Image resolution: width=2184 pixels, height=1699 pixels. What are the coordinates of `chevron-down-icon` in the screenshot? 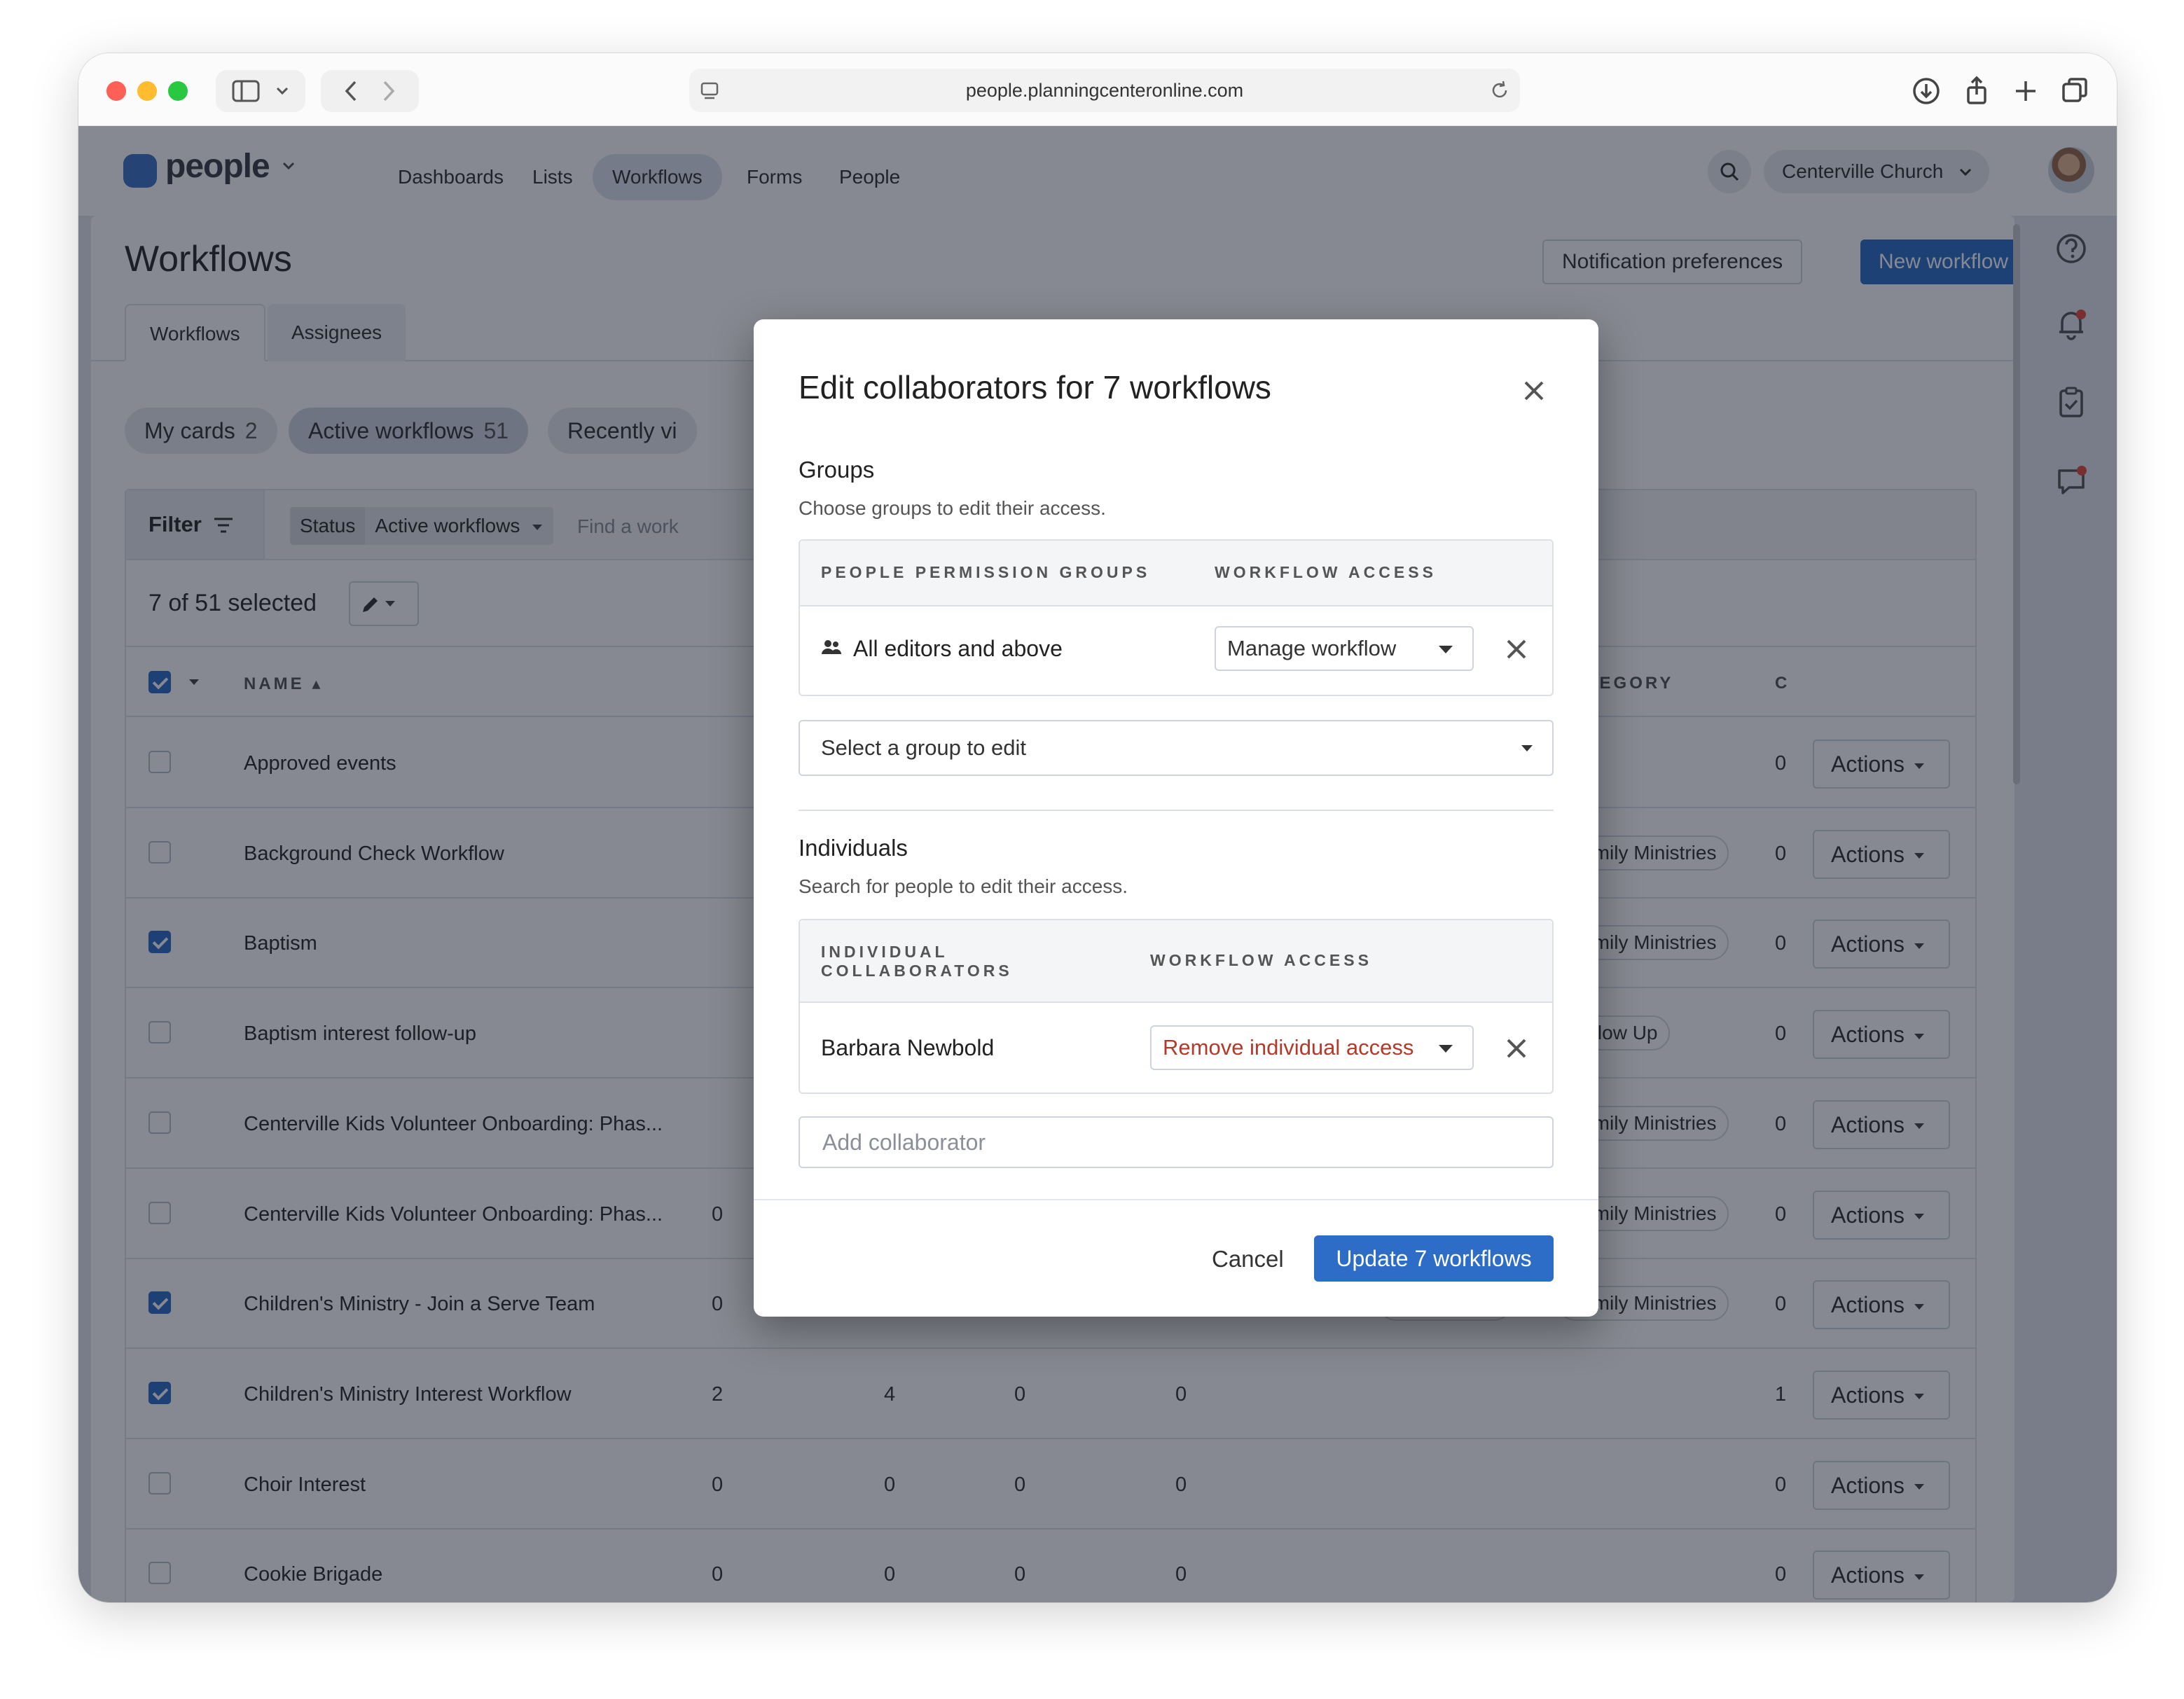 It's located at (283, 91).